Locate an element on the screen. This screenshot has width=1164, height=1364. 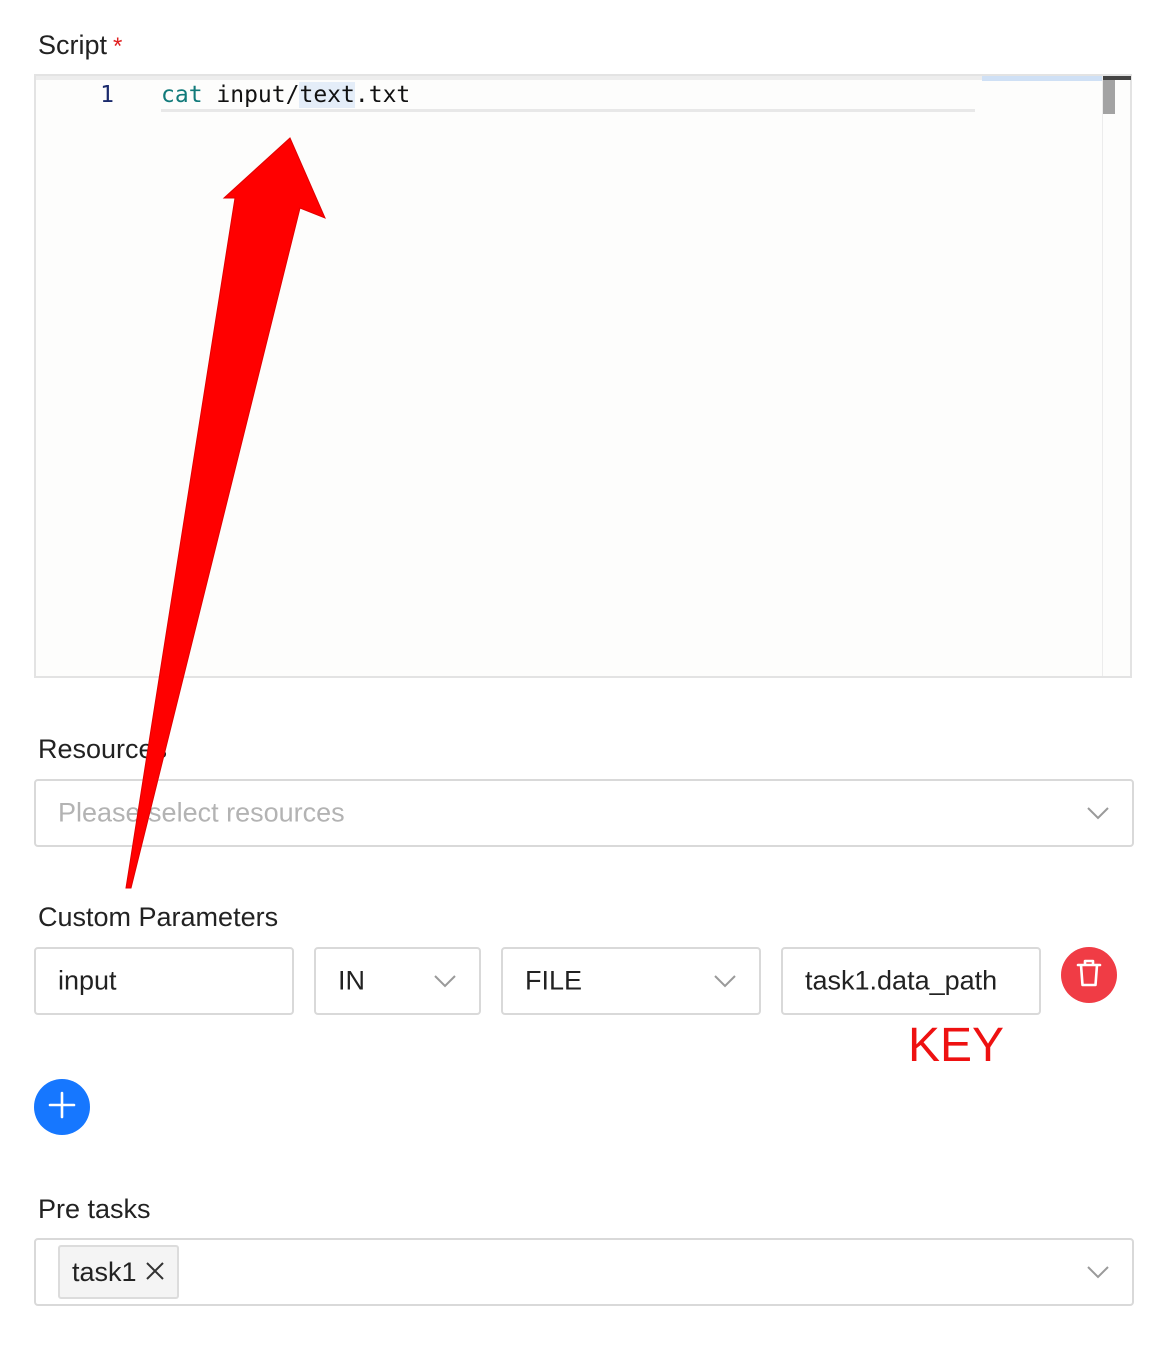
pre-tasks-label: Pre tasks is located at coordinates (94, 1209).